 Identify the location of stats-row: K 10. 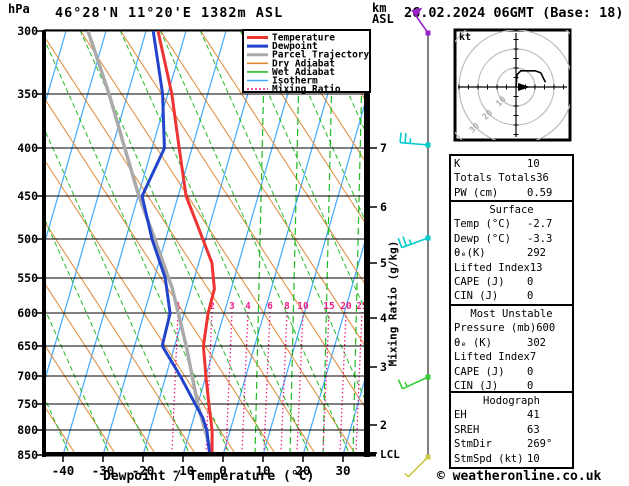
(511, 164).